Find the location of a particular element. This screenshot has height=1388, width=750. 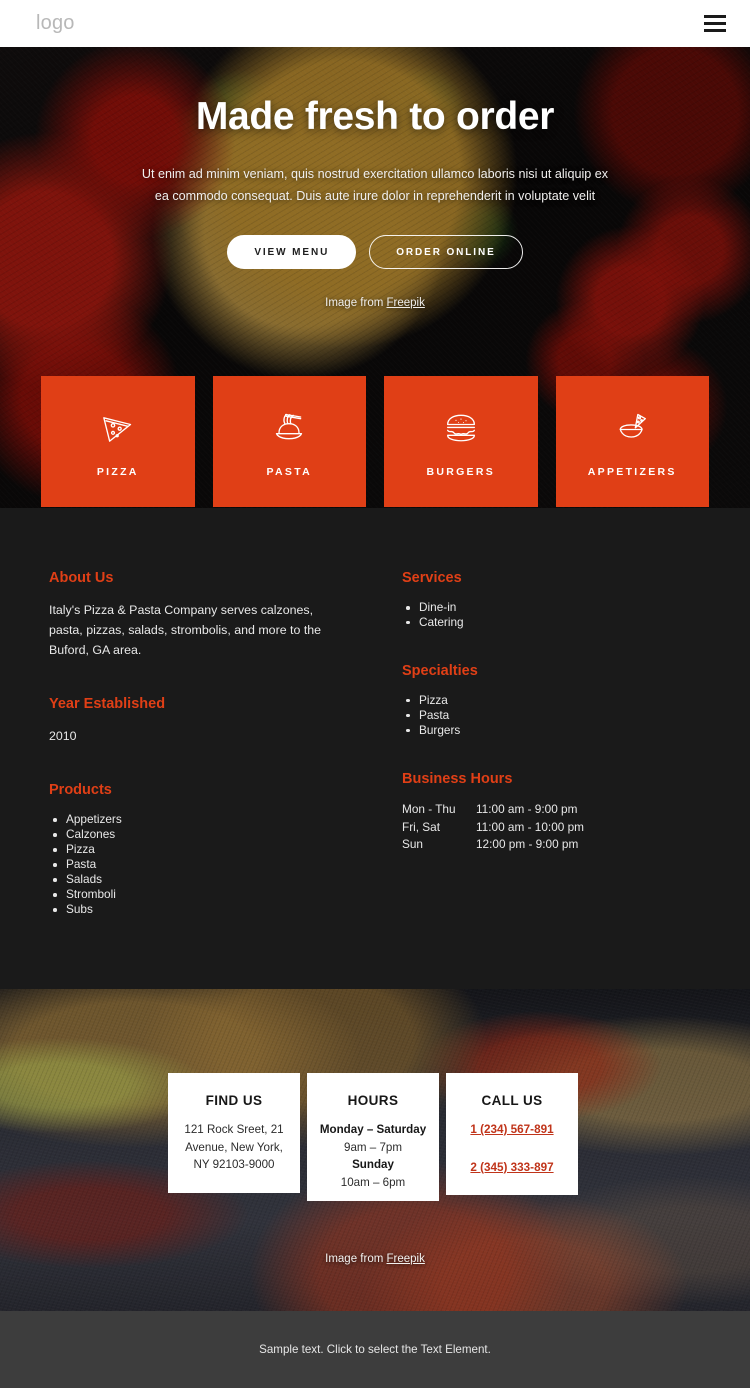

contact-credit-prefix: Image from is located at coordinates (356, 1259).